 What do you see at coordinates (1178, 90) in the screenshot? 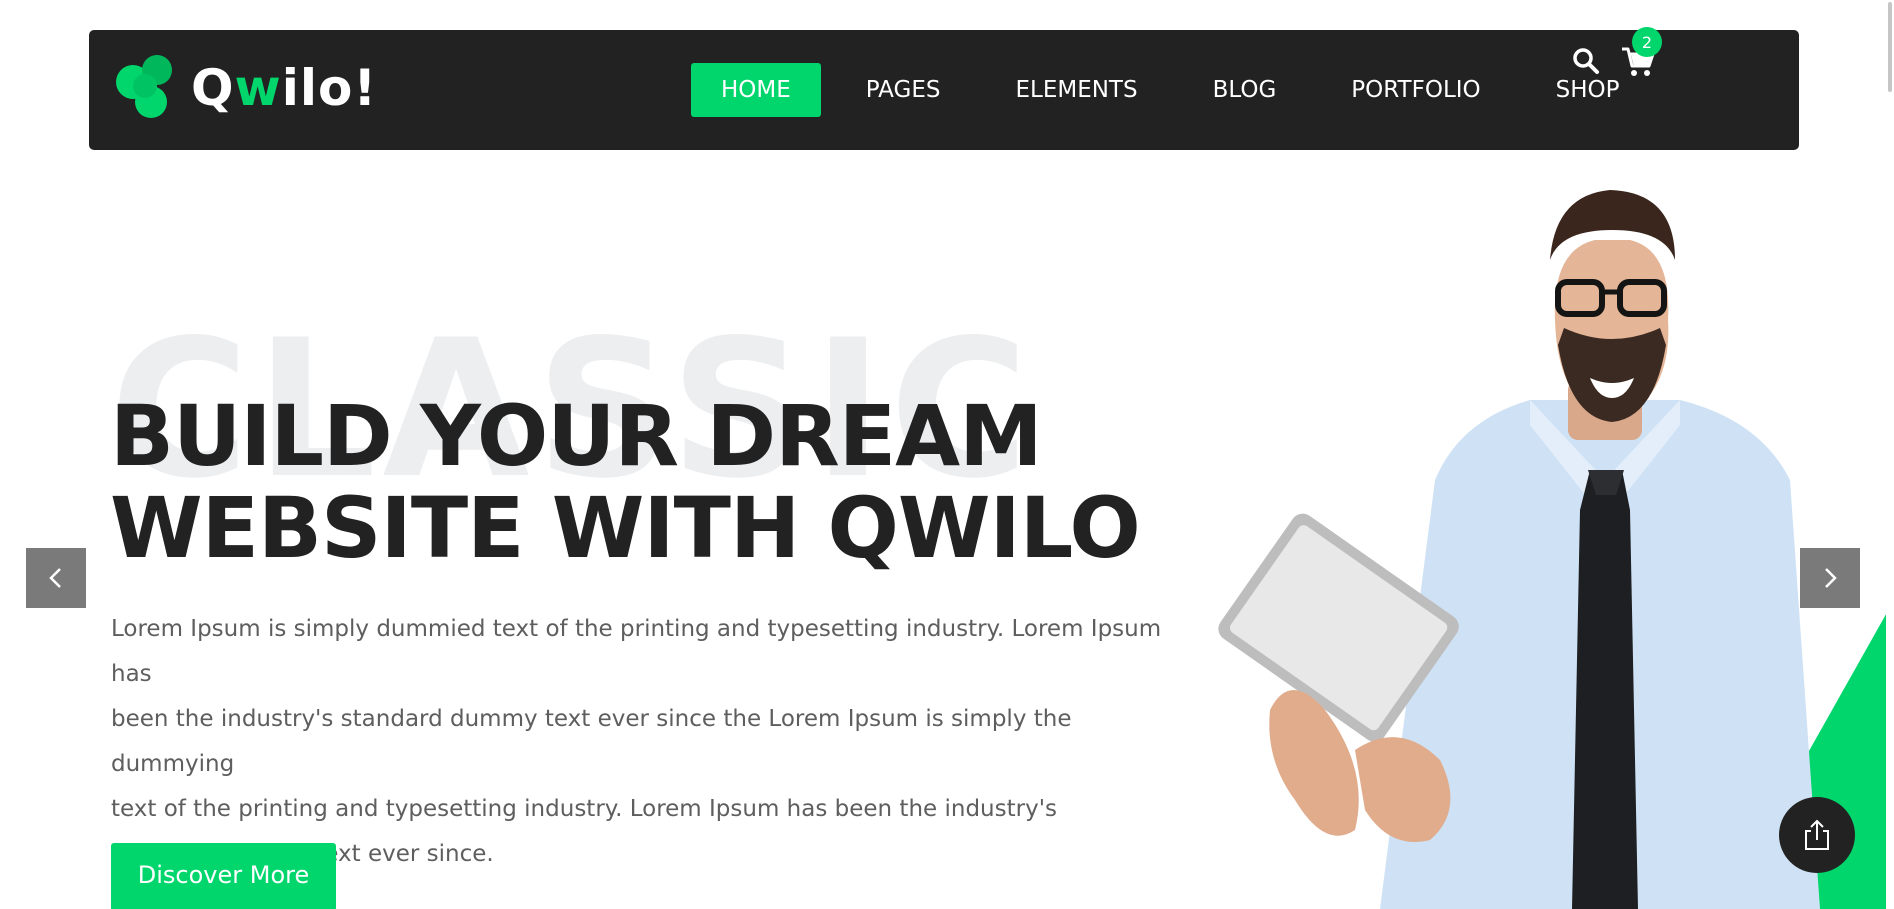
I see `main-nav: HOME PAGES ELEMENTS BLOG PORTFOLIO SHOP` at bounding box center [1178, 90].